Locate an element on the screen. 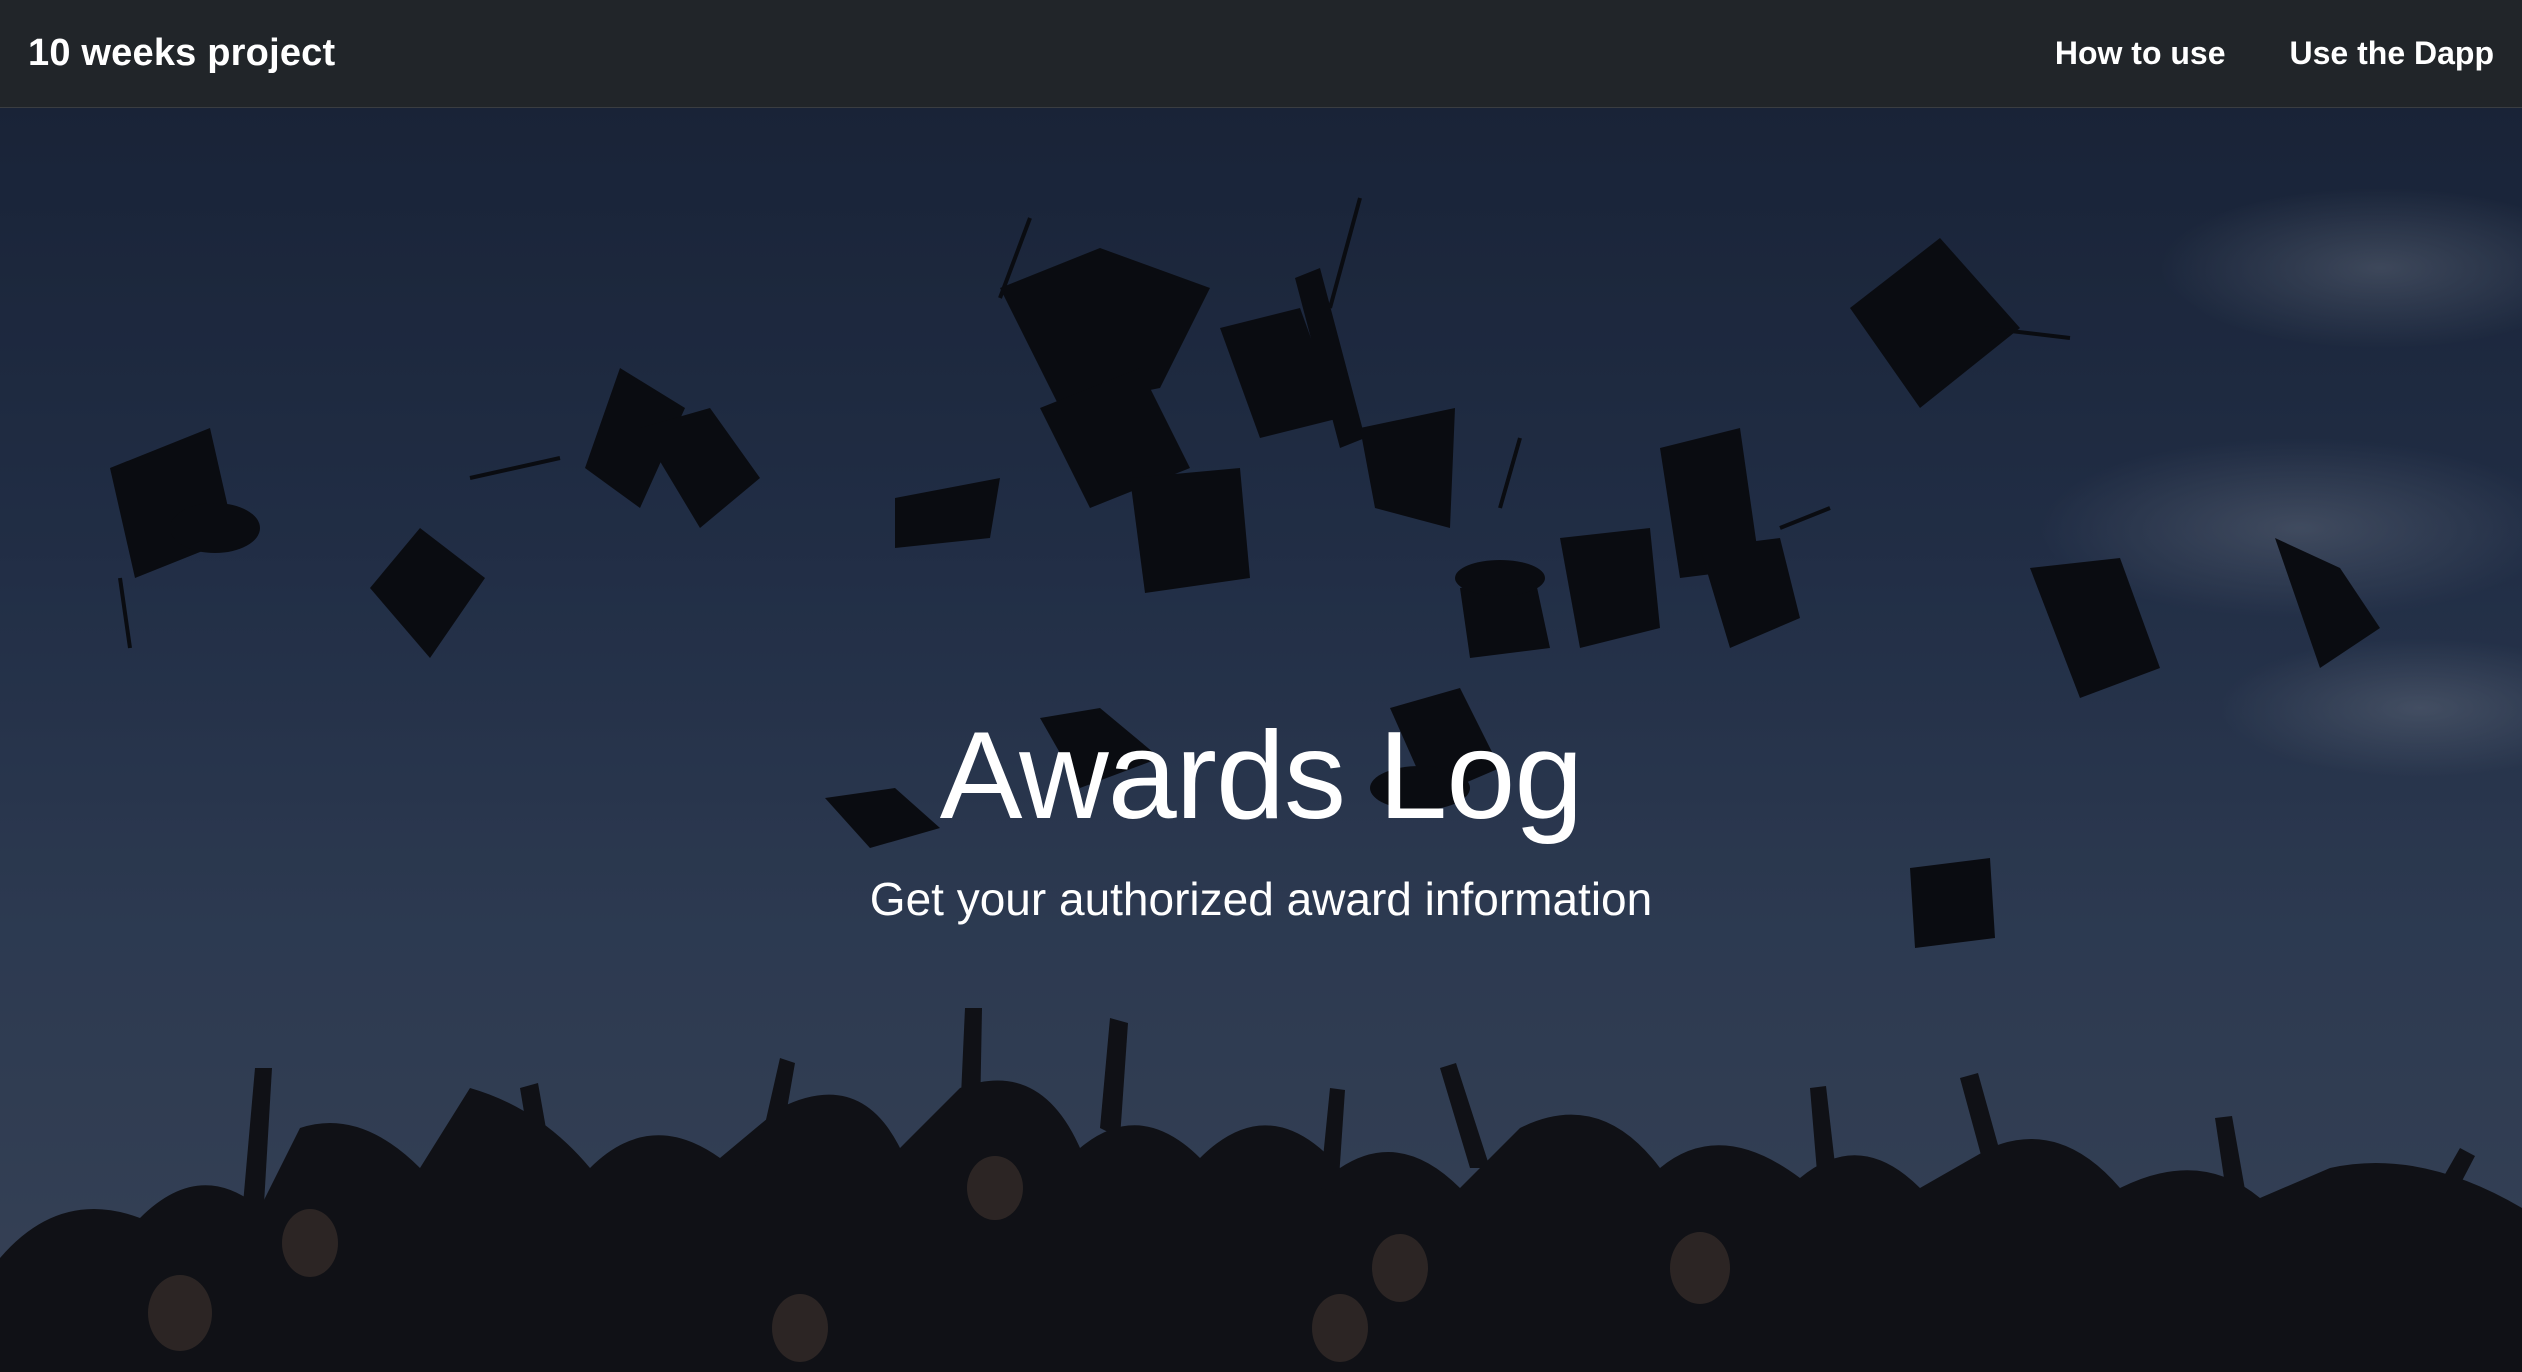 Image resolution: width=2522 pixels, height=1372 pixels. hero-title: Awards Log is located at coordinates (1261, 776).